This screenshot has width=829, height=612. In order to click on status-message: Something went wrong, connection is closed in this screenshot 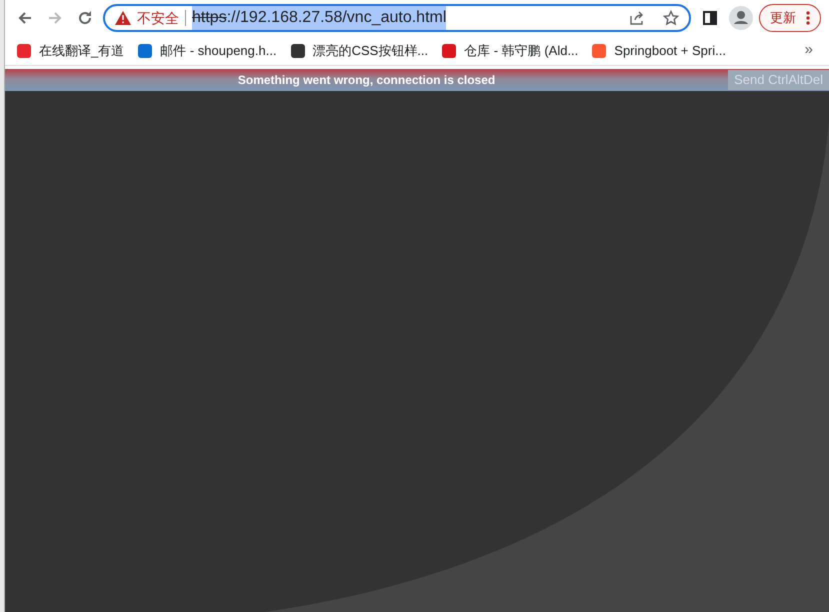, I will do `click(366, 80)`.